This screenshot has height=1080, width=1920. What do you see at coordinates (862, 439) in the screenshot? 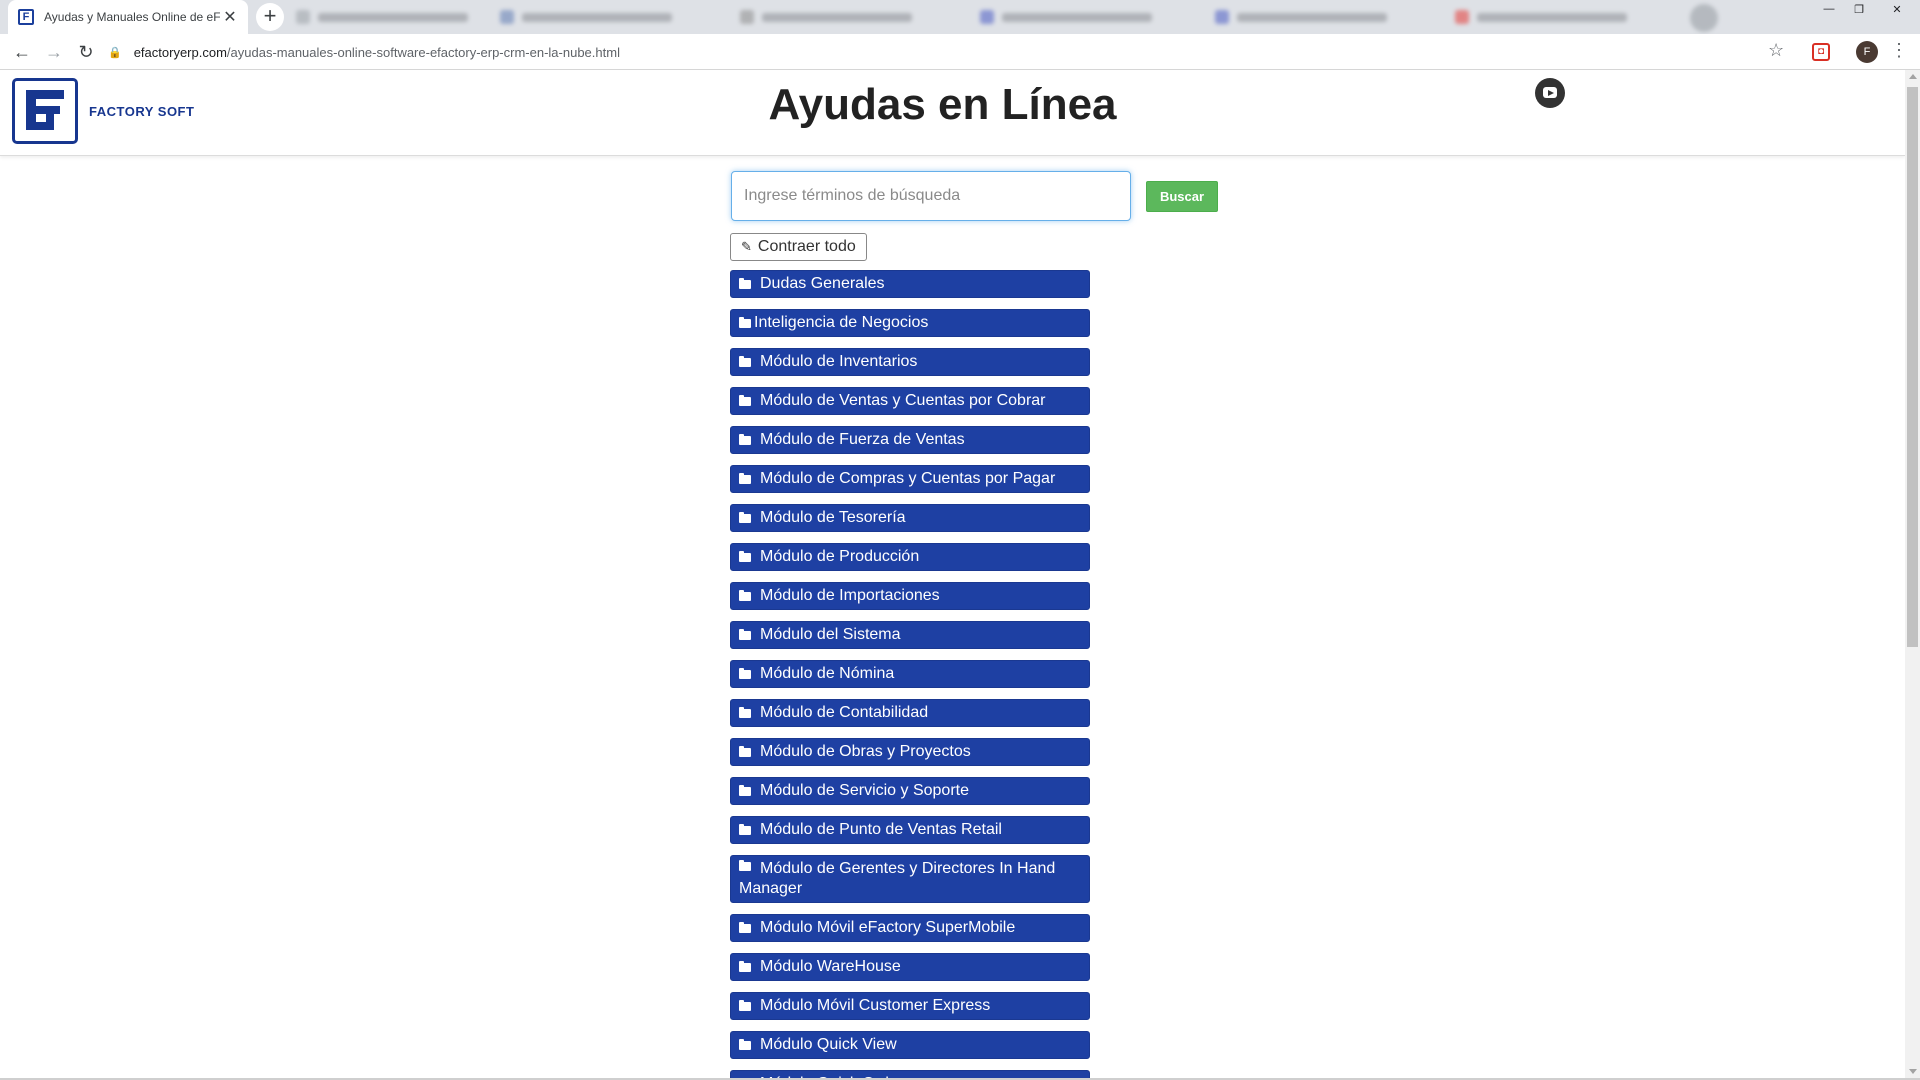
I see `category-label: Módulo de Fuerza de Ventas` at bounding box center [862, 439].